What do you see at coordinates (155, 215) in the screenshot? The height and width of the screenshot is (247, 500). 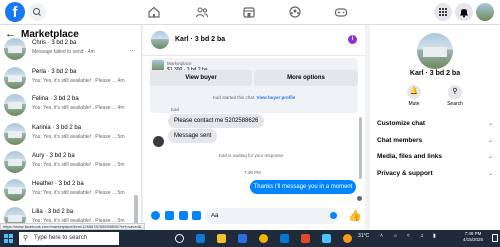 I see `microphone-icon` at bounding box center [155, 215].